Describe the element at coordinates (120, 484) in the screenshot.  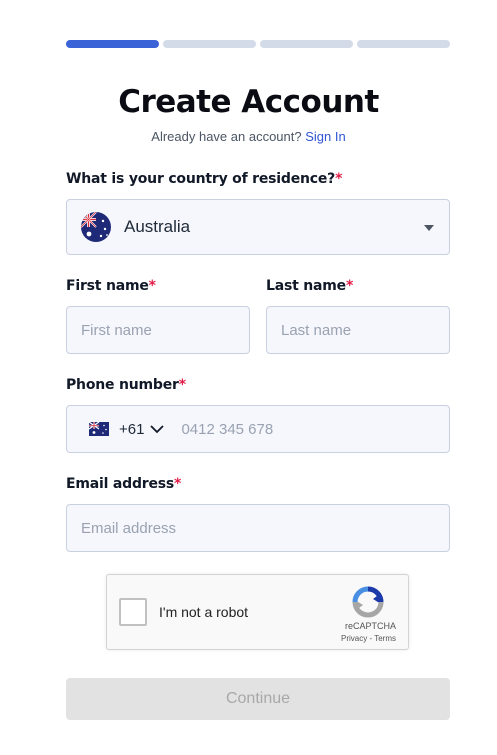
I see `email-label-text: Email address` at that location.